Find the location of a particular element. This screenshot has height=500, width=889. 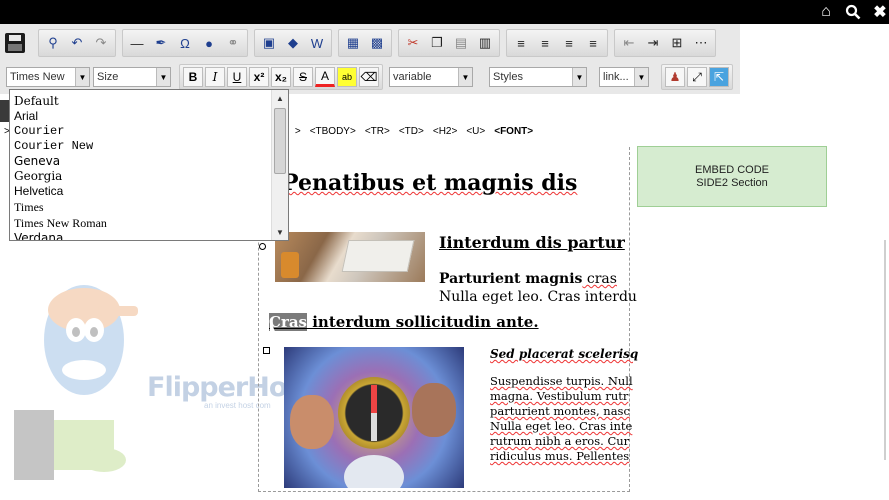

content-heading-3: Cras interdum sollicitudin ante. is located at coordinates (404, 322).